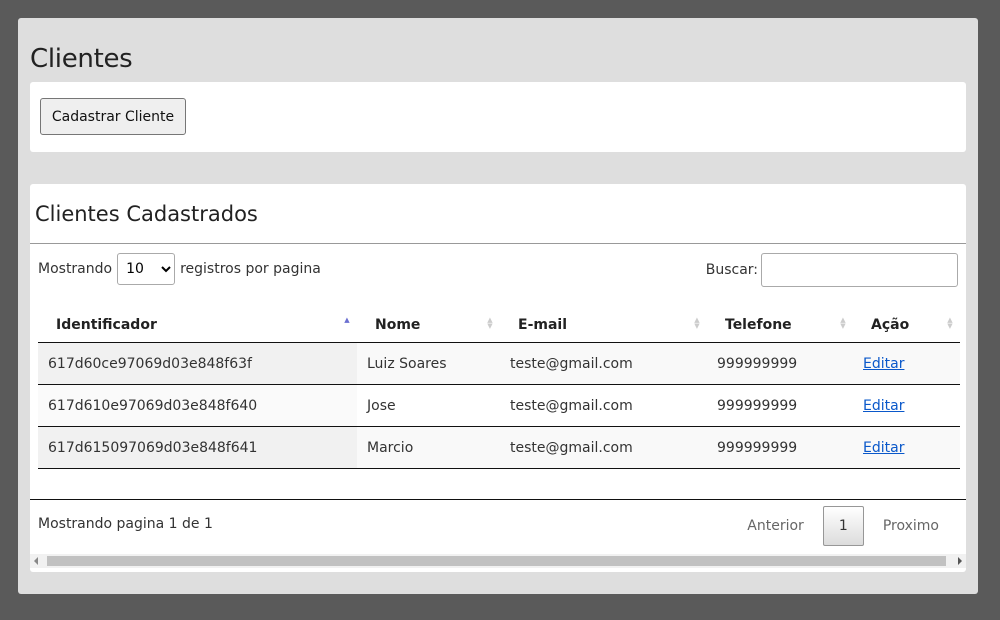 The width and height of the screenshot is (1000, 620). I want to click on page-title: Clientes, so click(81, 59).